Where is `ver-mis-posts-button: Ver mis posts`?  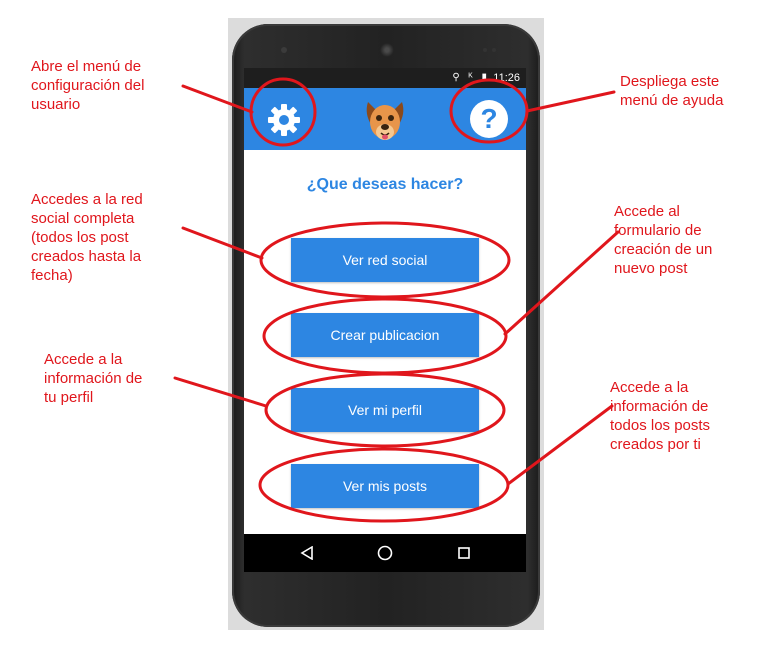
ver-mis-posts-button: Ver mis posts is located at coordinates (385, 486).